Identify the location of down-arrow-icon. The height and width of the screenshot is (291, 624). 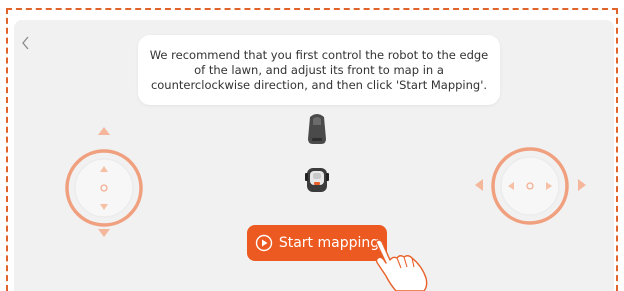
(104, 233).